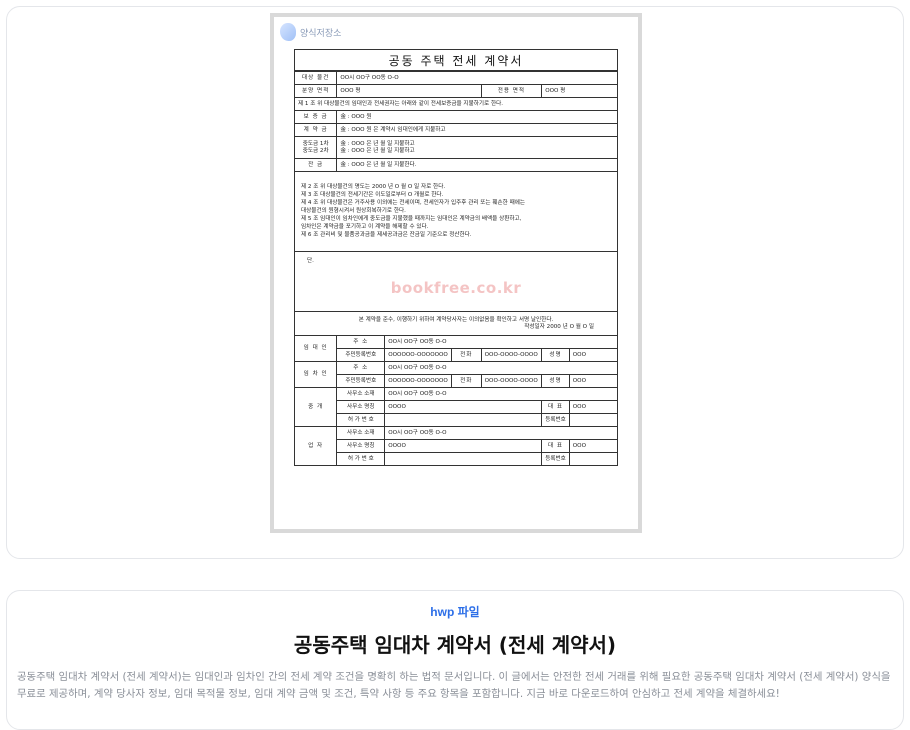 This screenshot has height=730, width=910. Describe the element at coordinates (361, 407) in the screenshot. I see `office-name-label: 사무소 명칭` at that location.